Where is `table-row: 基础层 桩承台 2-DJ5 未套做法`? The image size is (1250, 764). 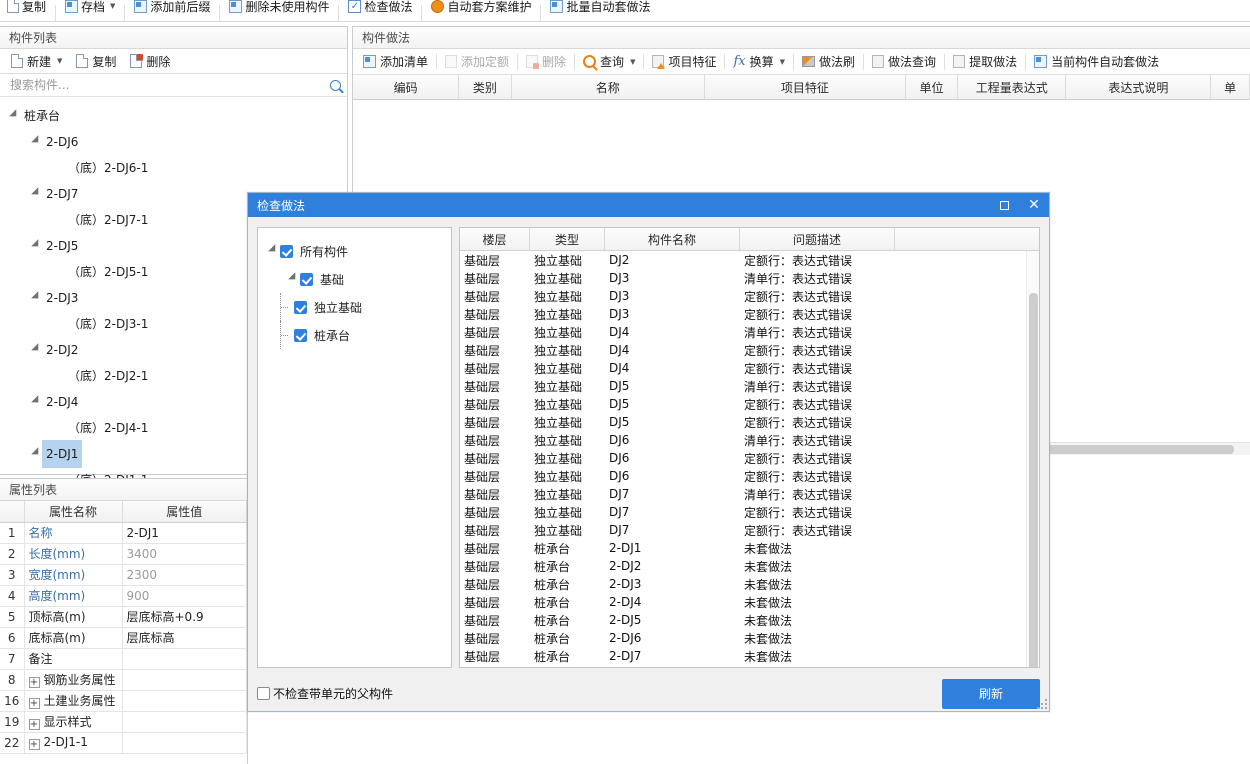
table-row: 基础层 桩承台 2-DJ5 未套做法 is located at coordinates (749, 620).